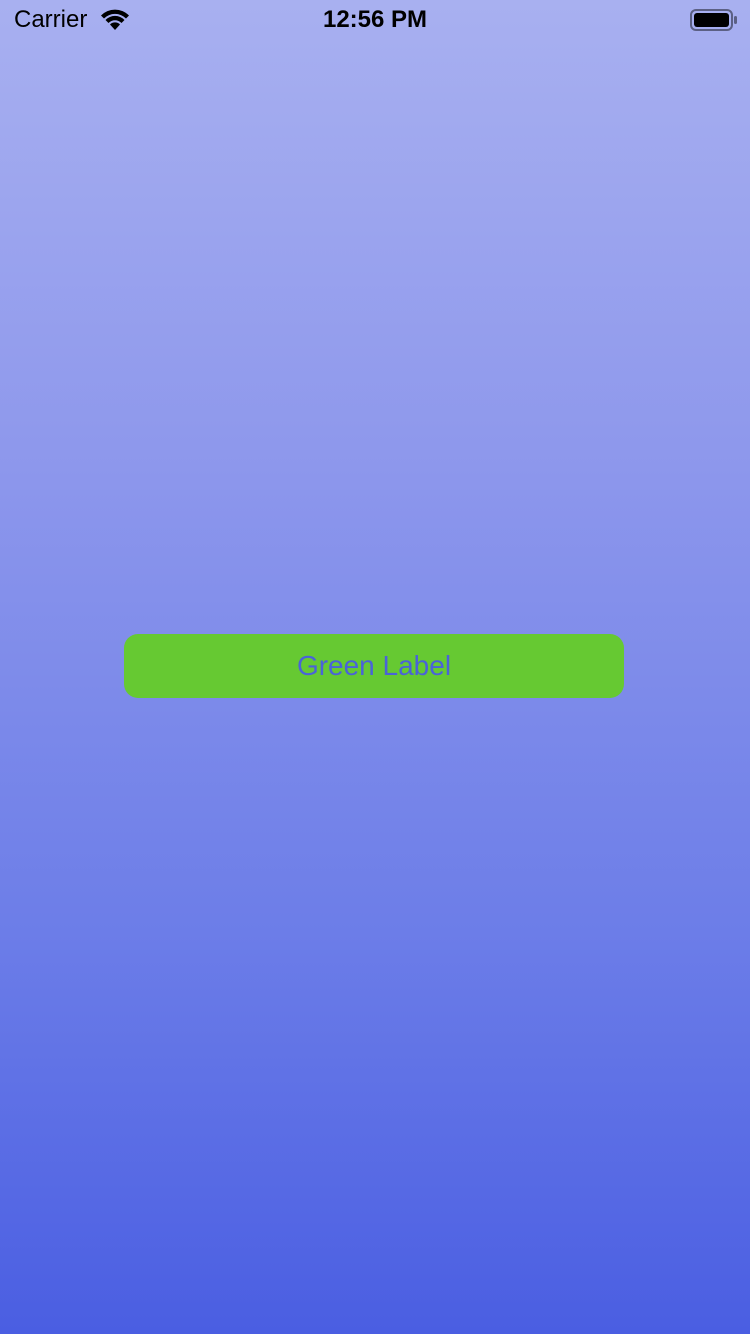 The image size is (750, 1334). I want to click on green-label: Green Label, so click(374, 666).